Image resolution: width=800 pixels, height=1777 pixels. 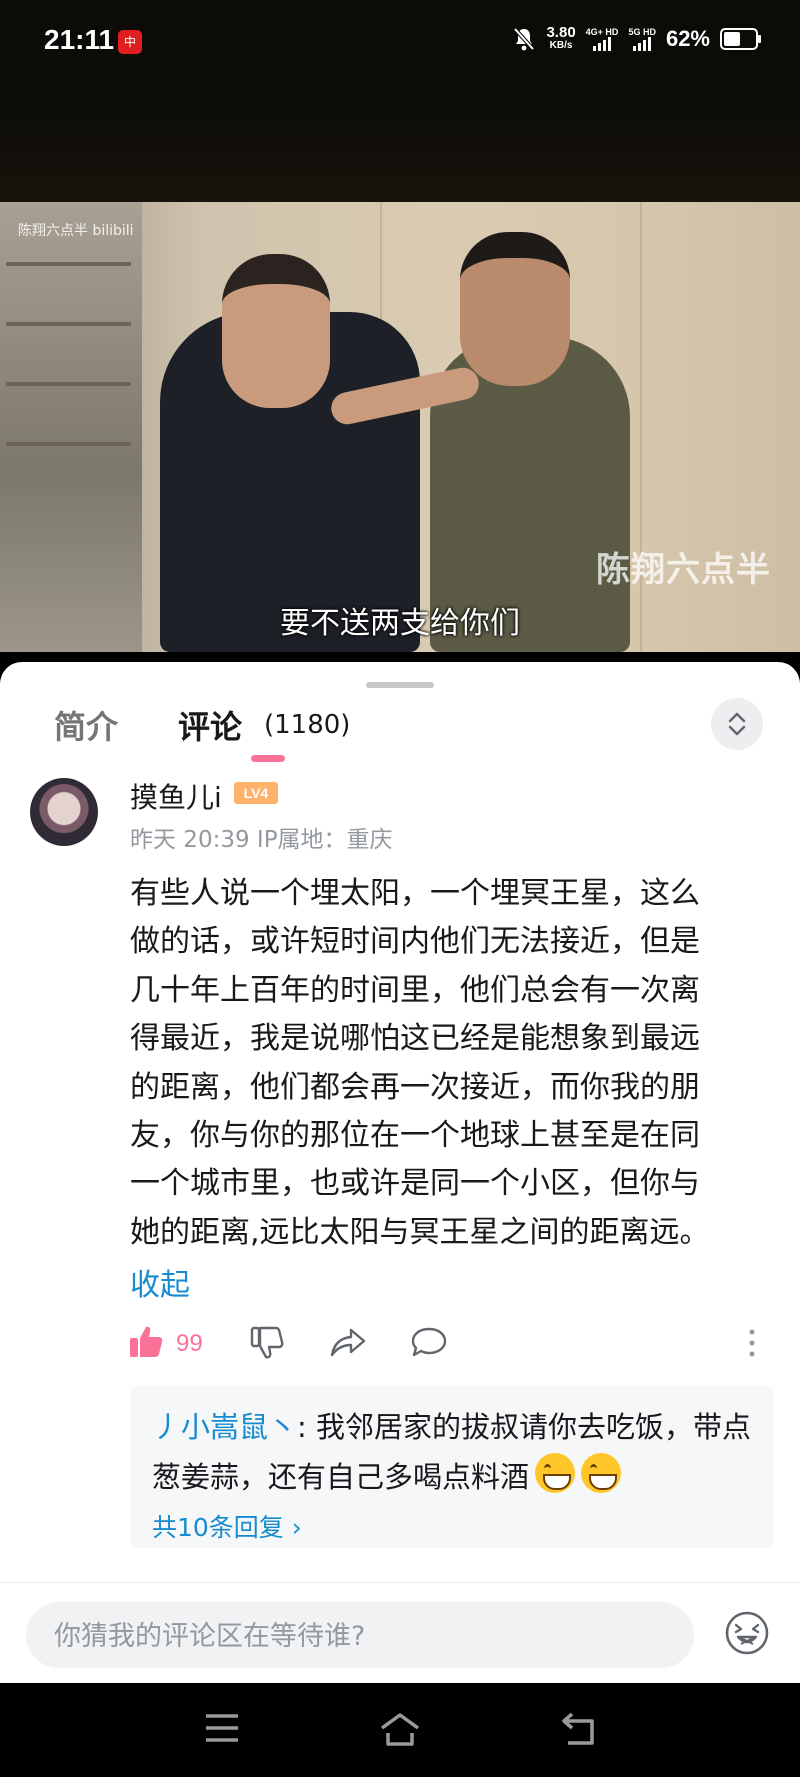 I want to click on mute-bell-icon, so click(x=524, y=39).